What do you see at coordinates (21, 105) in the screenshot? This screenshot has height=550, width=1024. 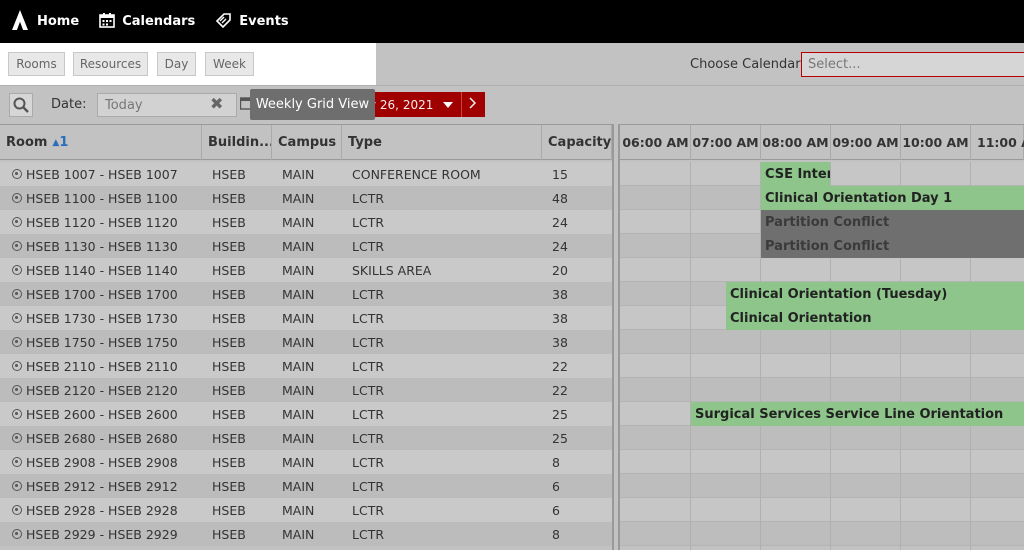 I see `search-button` at bounding box center [21, 105].